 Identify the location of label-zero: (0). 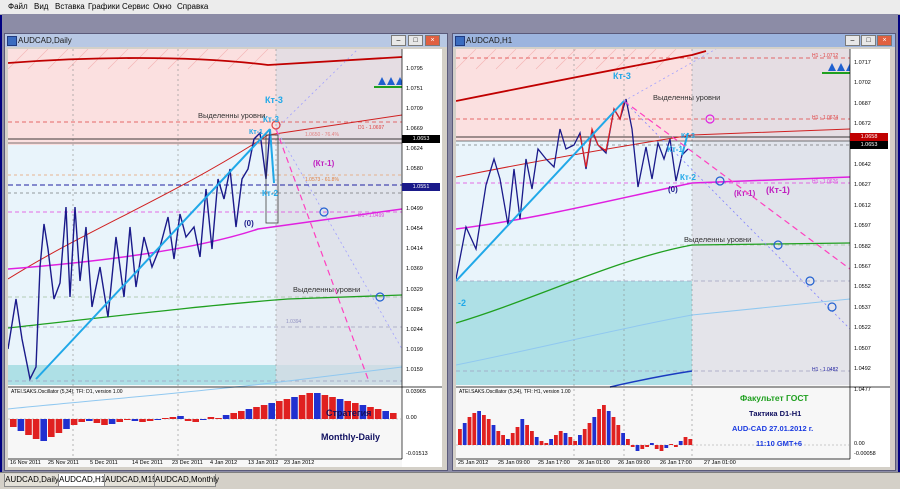
(673, 189).